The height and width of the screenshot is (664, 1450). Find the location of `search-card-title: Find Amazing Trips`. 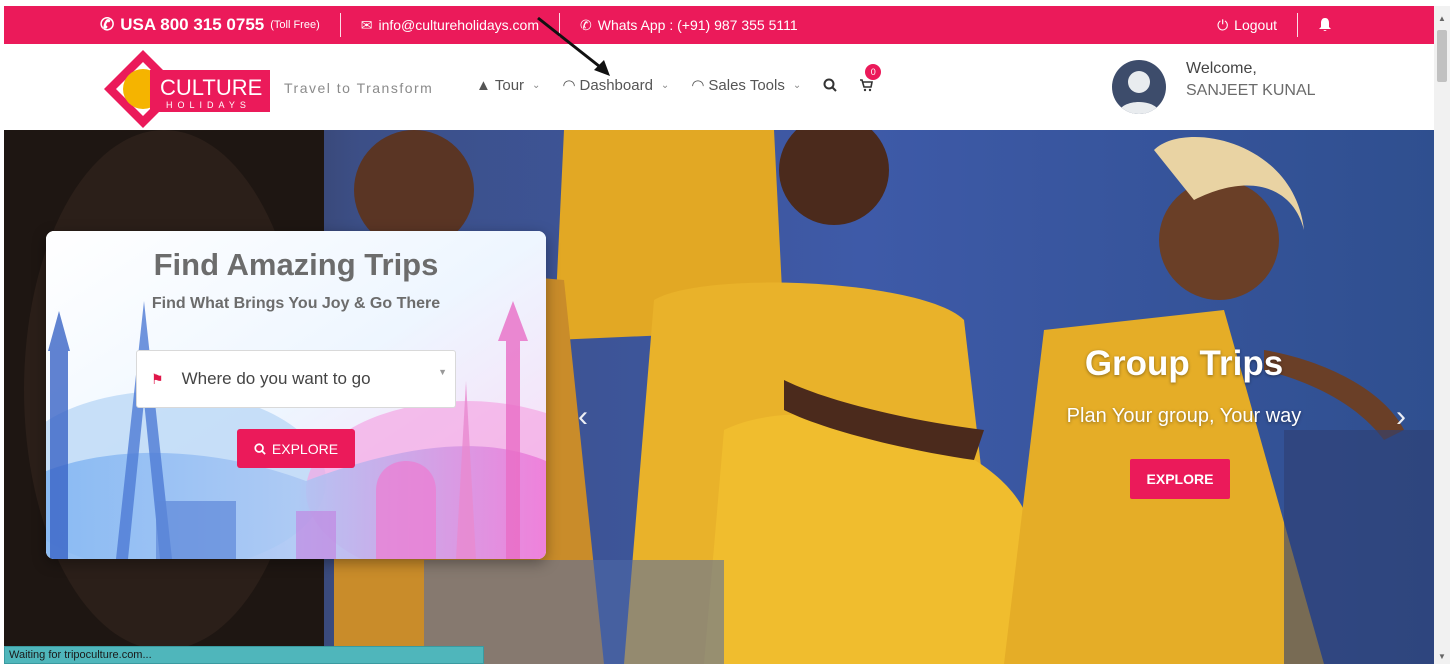

search-card-title: Find Amazing Trips is located at coordinates (296, 264).